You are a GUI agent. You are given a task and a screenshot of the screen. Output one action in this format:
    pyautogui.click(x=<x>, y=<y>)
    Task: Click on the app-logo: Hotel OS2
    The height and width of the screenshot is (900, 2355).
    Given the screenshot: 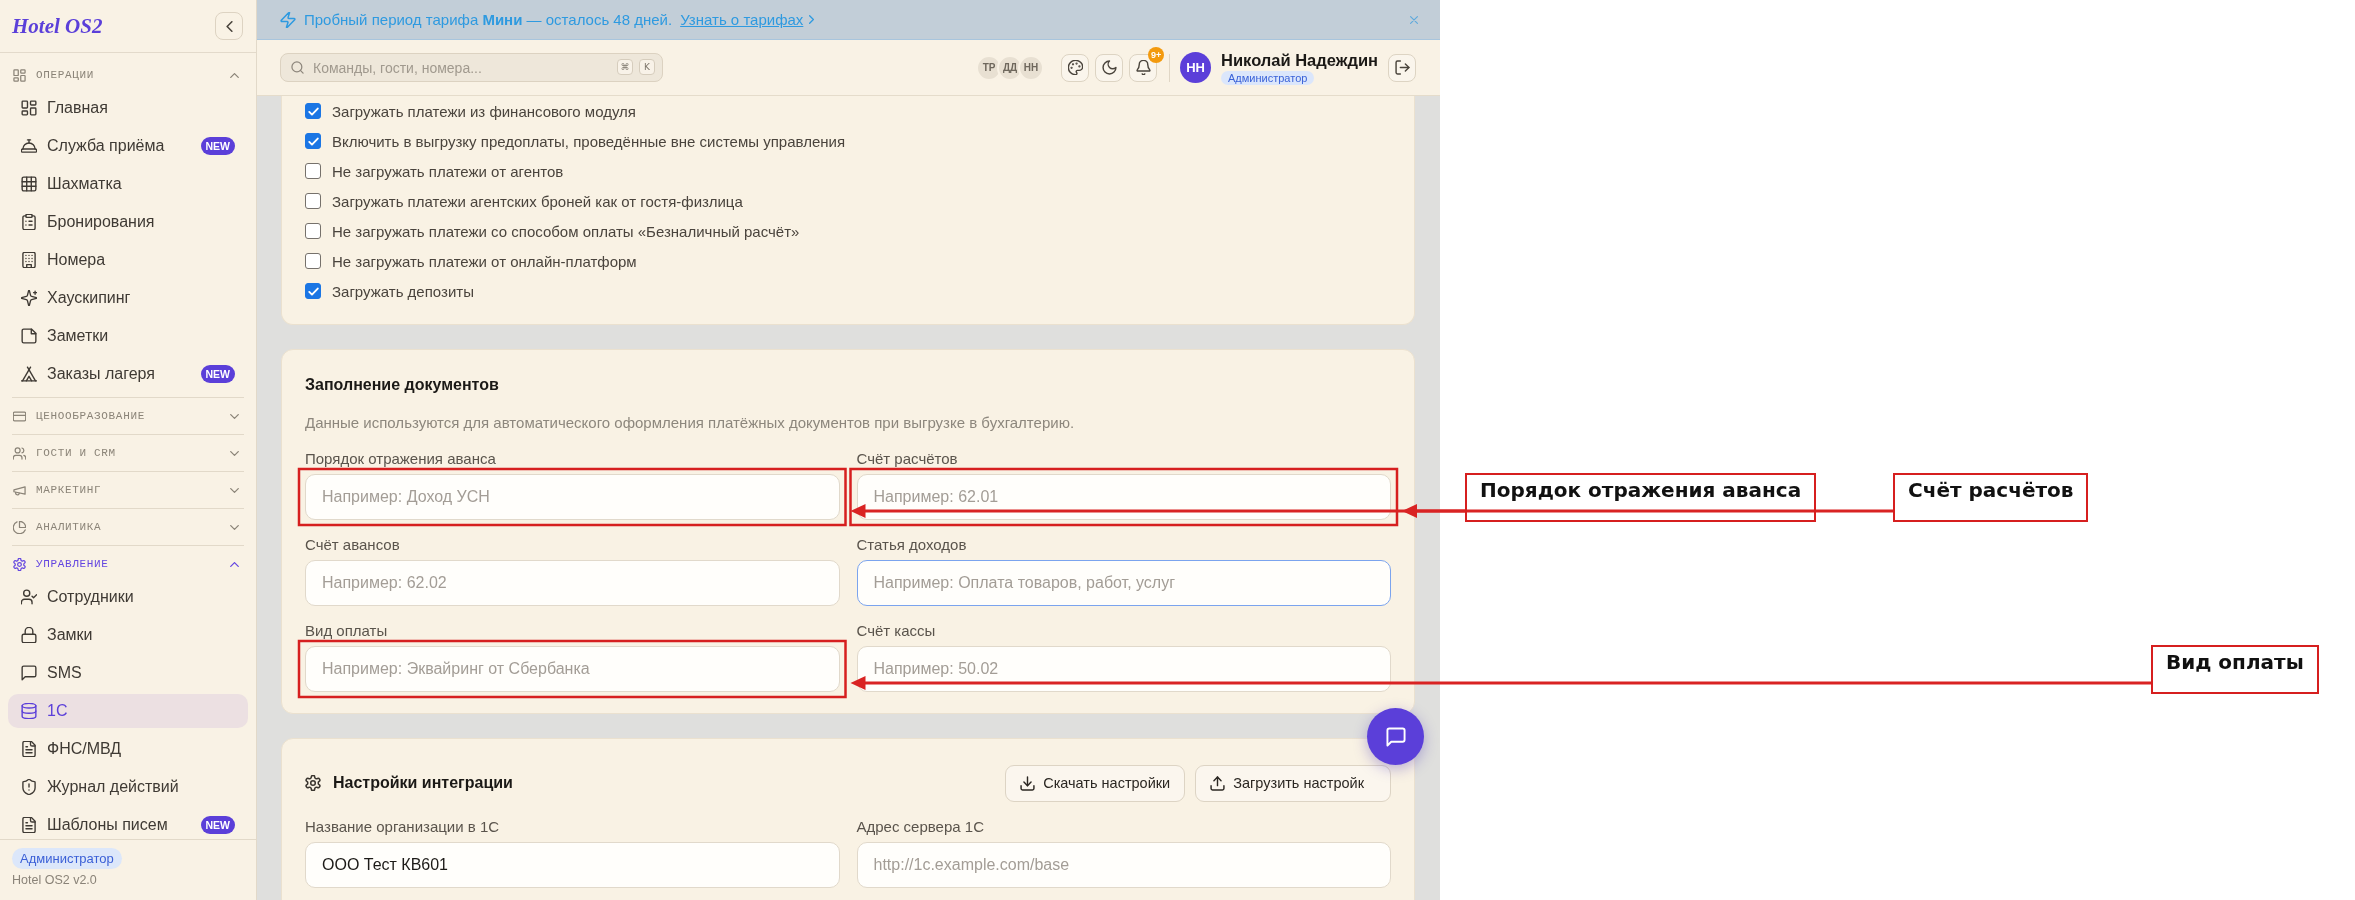 What is the action you would take?
    pyautogui.click(x=57, y=26)
    